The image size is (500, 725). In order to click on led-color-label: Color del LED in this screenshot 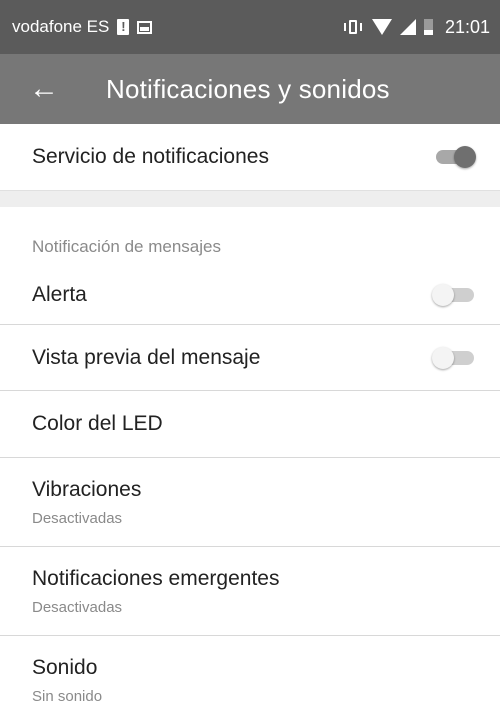, I will do `click(97, 423)`.